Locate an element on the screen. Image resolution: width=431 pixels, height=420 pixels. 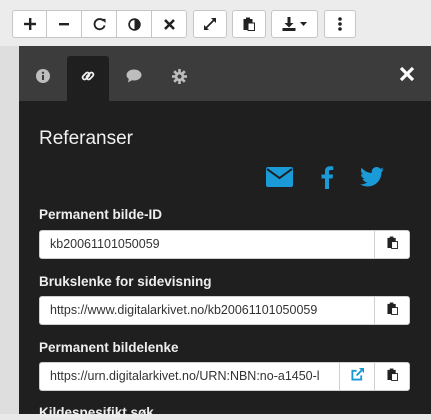
share-twitter-button is located at coordinates (372, 179).